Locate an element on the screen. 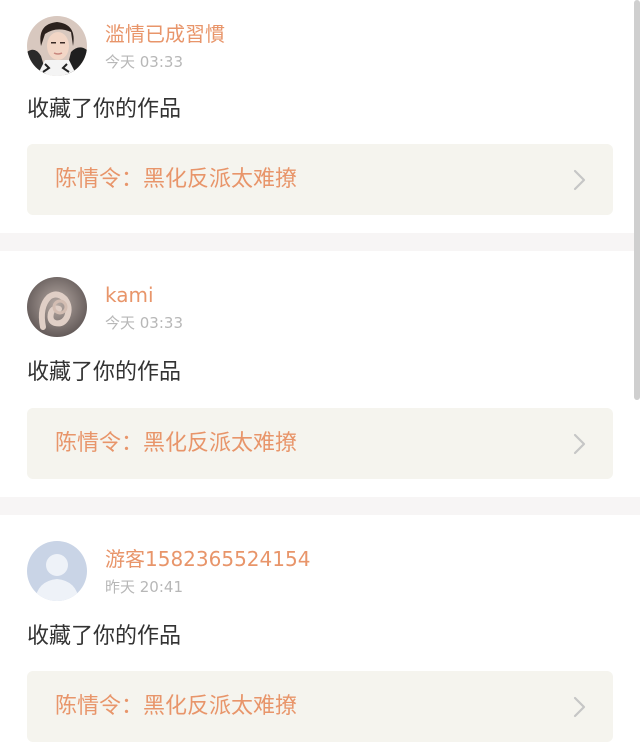 The width and height of the screenshot is (640, 745). avatar-photo-woman-icon is located at coordinates (57, 46).